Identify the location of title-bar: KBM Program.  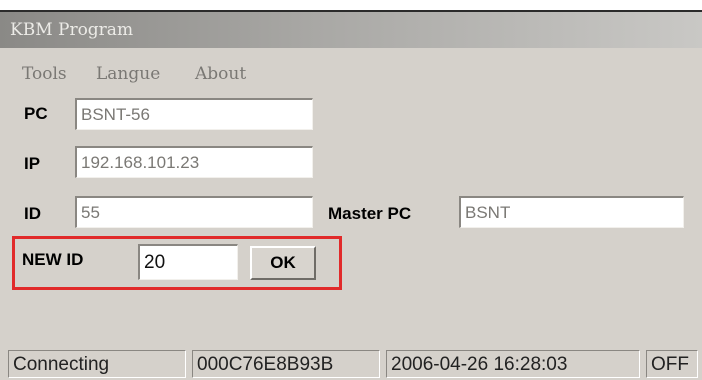
(351, 30).